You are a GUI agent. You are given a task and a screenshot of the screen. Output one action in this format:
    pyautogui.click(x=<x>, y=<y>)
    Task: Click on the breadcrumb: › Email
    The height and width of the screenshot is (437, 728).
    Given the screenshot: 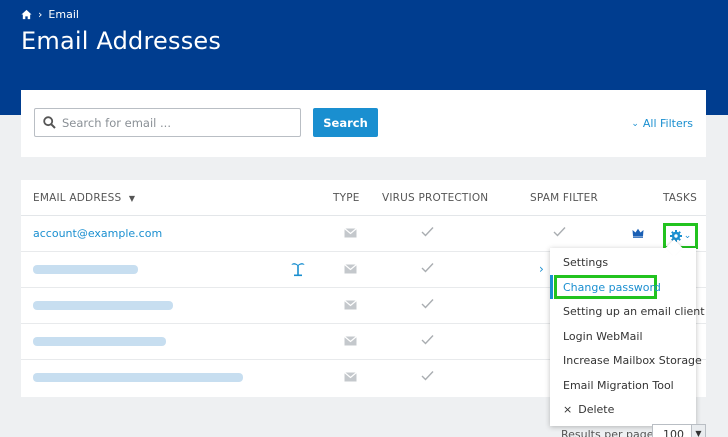 What is the action you would take?
    pyautogui.click(x=50, y=14)
    